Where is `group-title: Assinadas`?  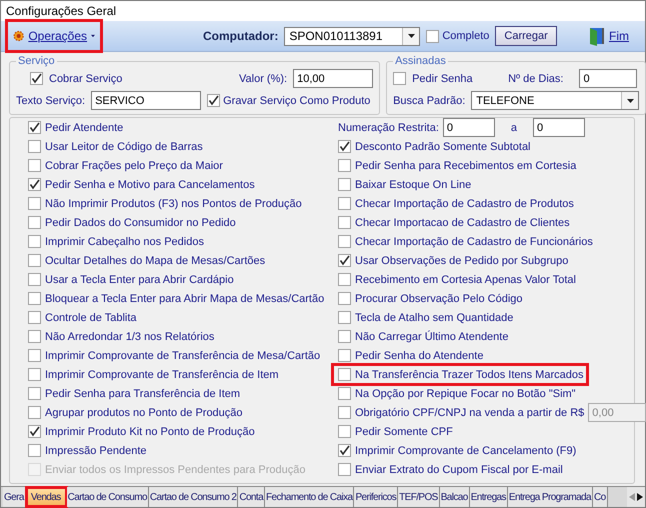
group-title: Assinadas is located at coordinates (420, 61).